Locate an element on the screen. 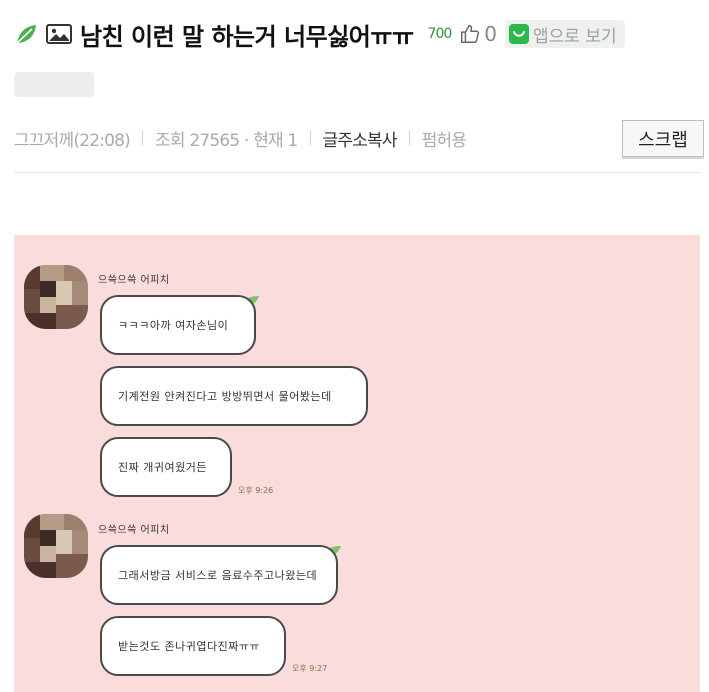 The image size is (709, 692). chat-bubble: 진짜 개귀여웠거든 is located at coordinates (166, 467).